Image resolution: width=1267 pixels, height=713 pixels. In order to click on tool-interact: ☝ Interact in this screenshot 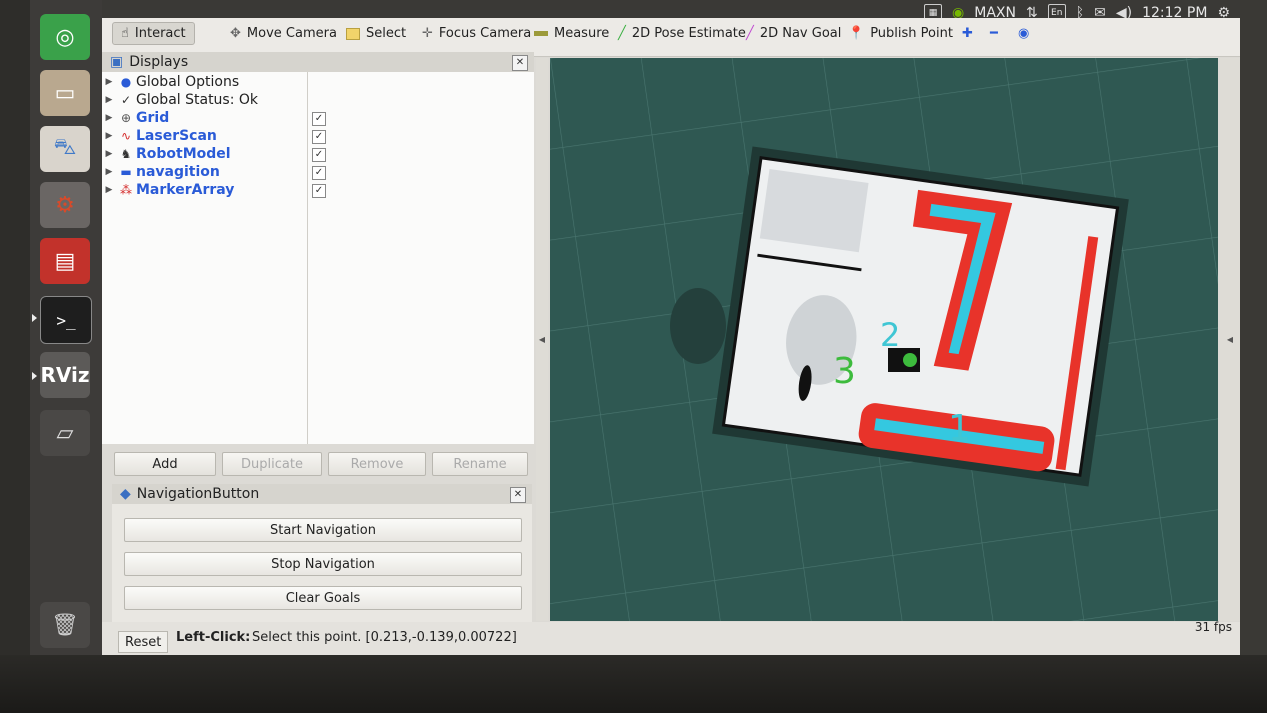, I will do `click(153, 33)`.